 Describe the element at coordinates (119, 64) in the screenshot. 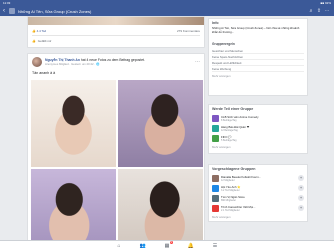

I see `post-timestamp: Anonymes Mitglied · Gestern um 20:42 · 🌐` at that location.